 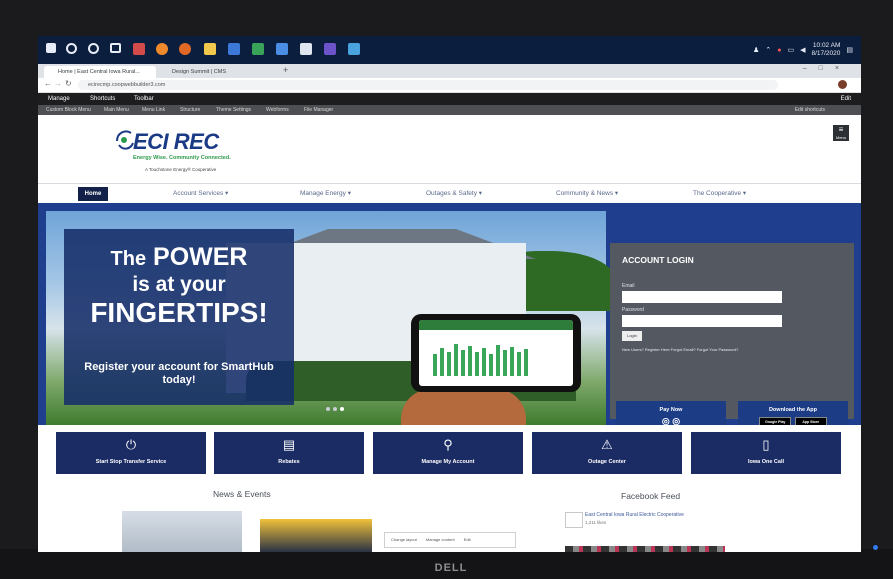 I want to click on rebate-icon: ▤, so click(x=289, y=444).